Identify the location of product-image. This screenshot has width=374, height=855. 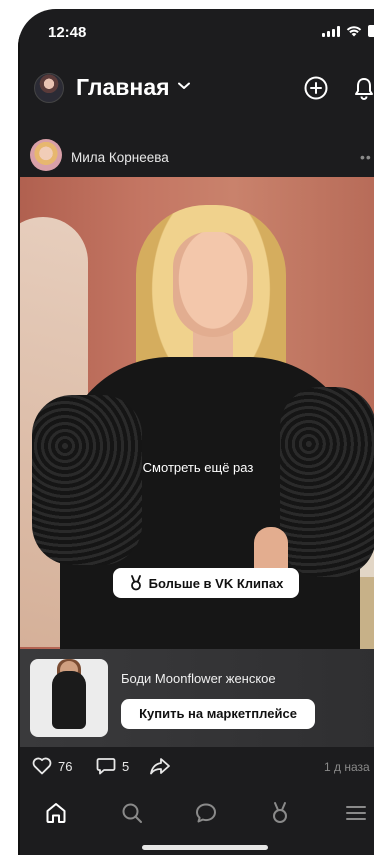
(69, 698).